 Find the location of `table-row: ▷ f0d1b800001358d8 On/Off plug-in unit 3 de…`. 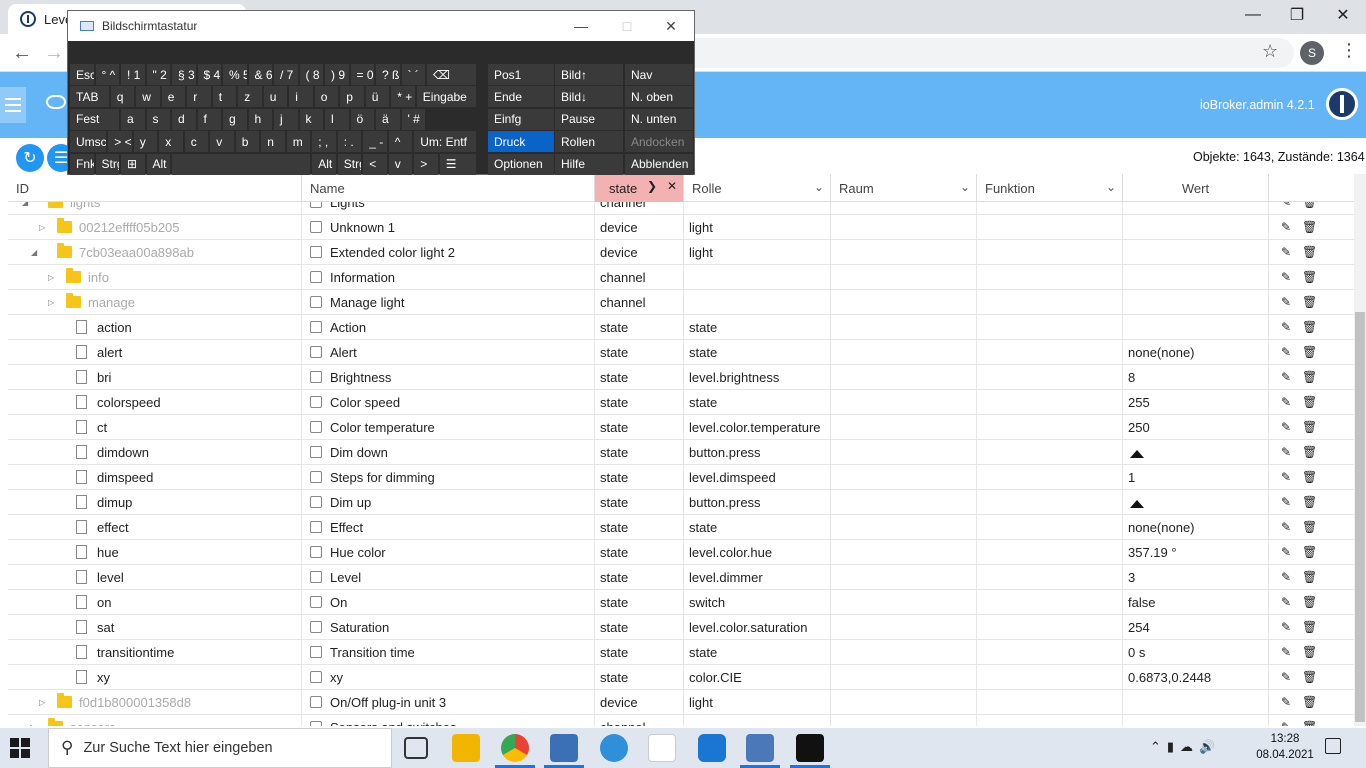

table-row: ▷ f0d1b800001358d8 On/Off plug-in unit 3 de… is located at coordinates (681, 702).